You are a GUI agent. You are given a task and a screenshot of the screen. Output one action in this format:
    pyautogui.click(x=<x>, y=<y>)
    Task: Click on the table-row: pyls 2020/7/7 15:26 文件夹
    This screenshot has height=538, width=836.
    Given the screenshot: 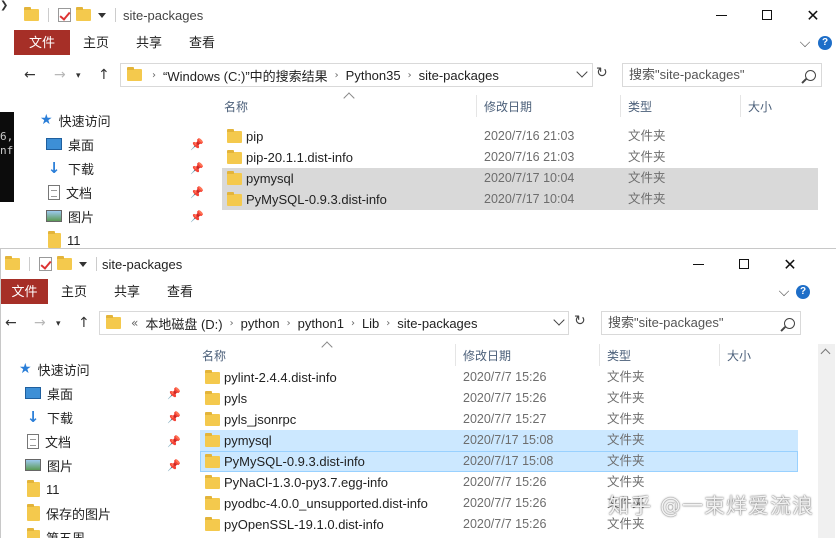 What is the action you would take?
    pyautogui.click(x=499, y=398)
    